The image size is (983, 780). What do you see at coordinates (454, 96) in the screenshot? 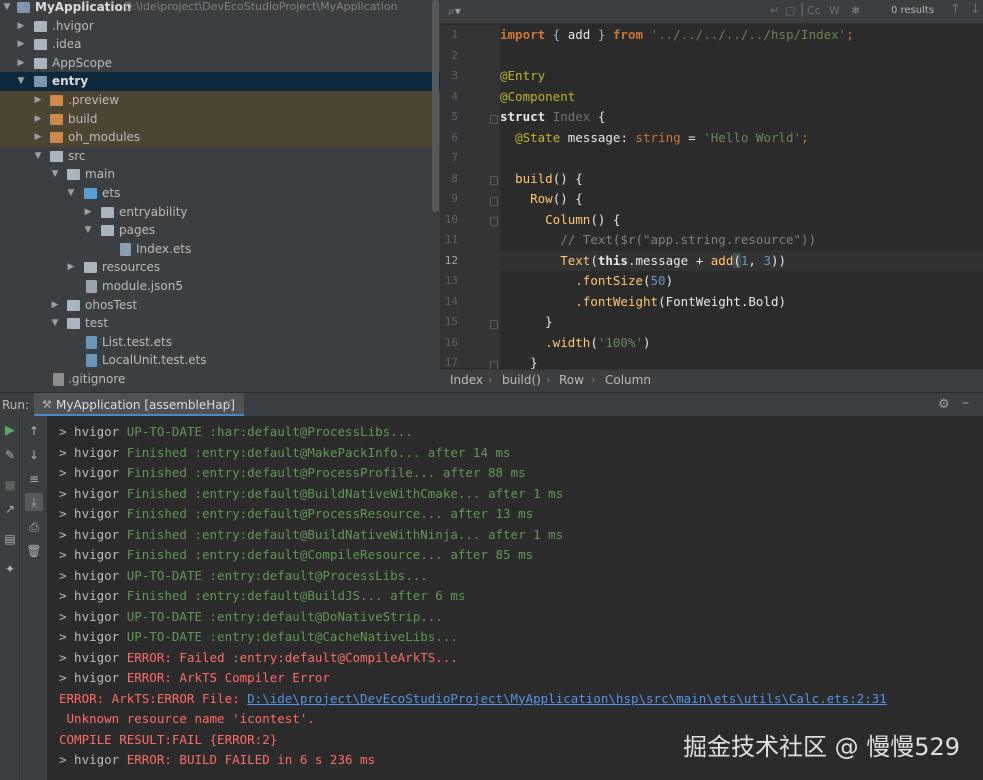
I see `line-number: 4` at bounding box center [454, 96].